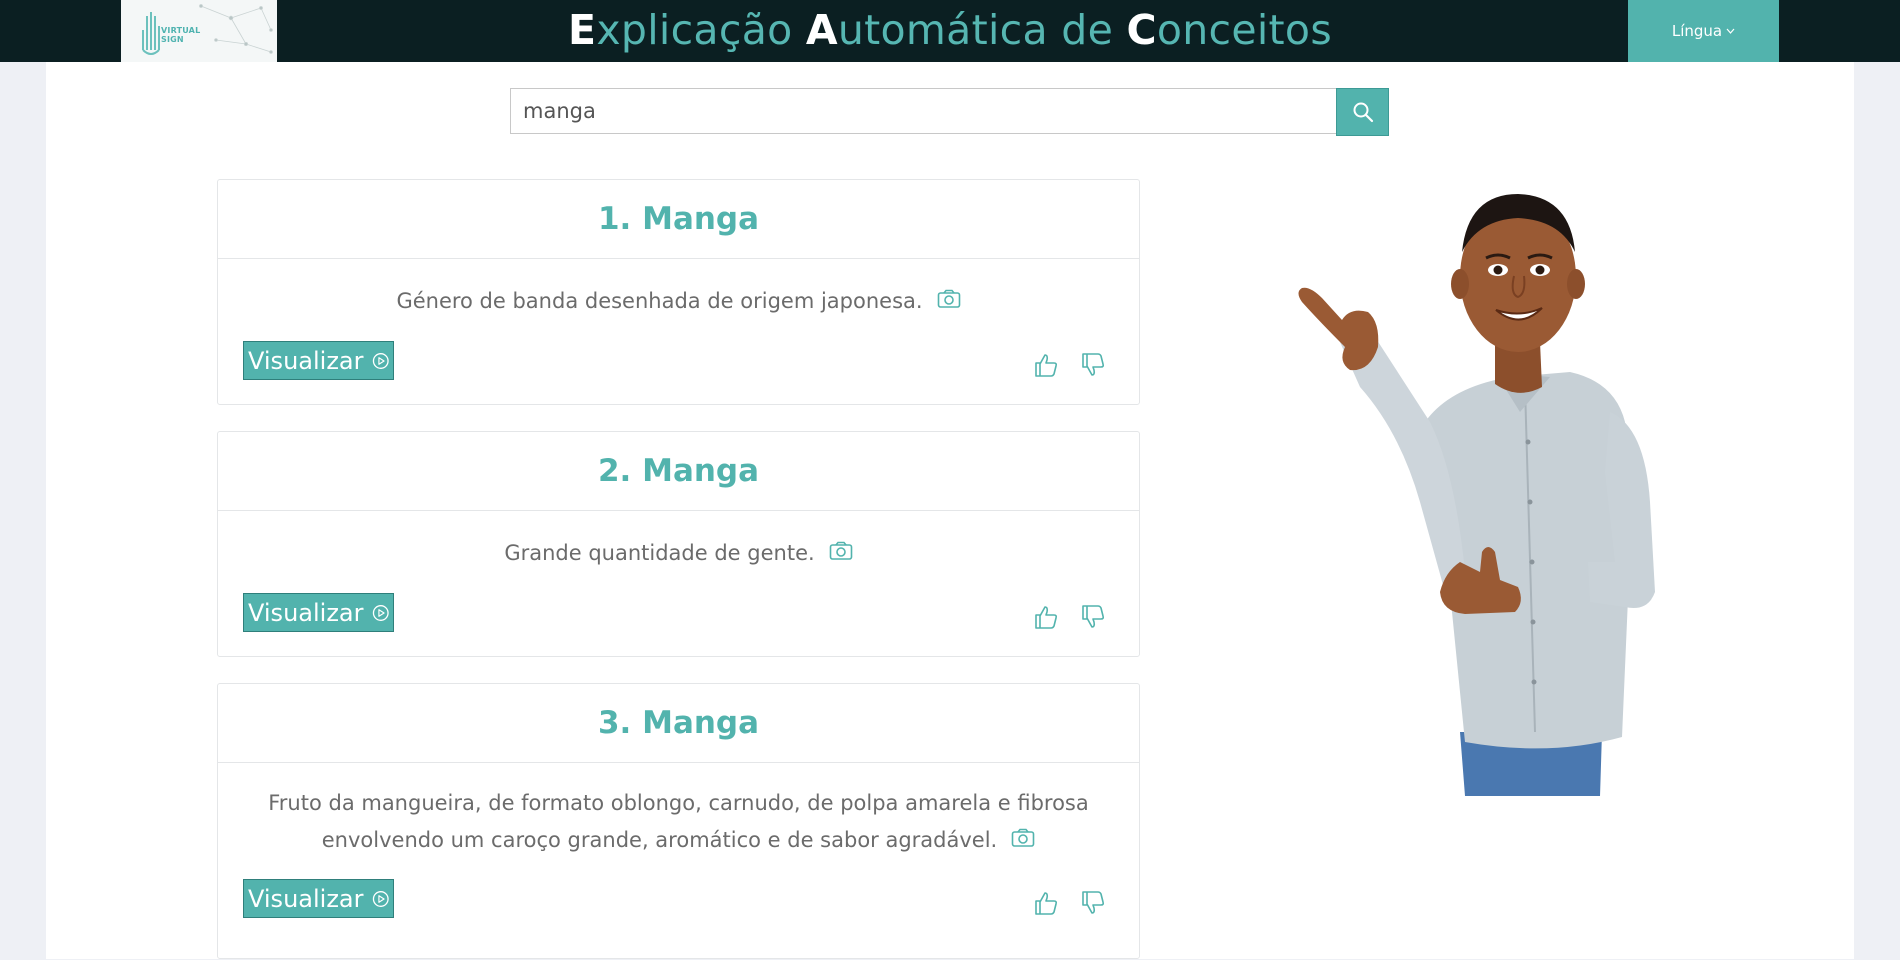 This screenshot has width=1900, height=960. What do you see at coordinates (1730, 31) in the screenshot?
I see `chevron-down-icon` at bounding box center [1730, 31].